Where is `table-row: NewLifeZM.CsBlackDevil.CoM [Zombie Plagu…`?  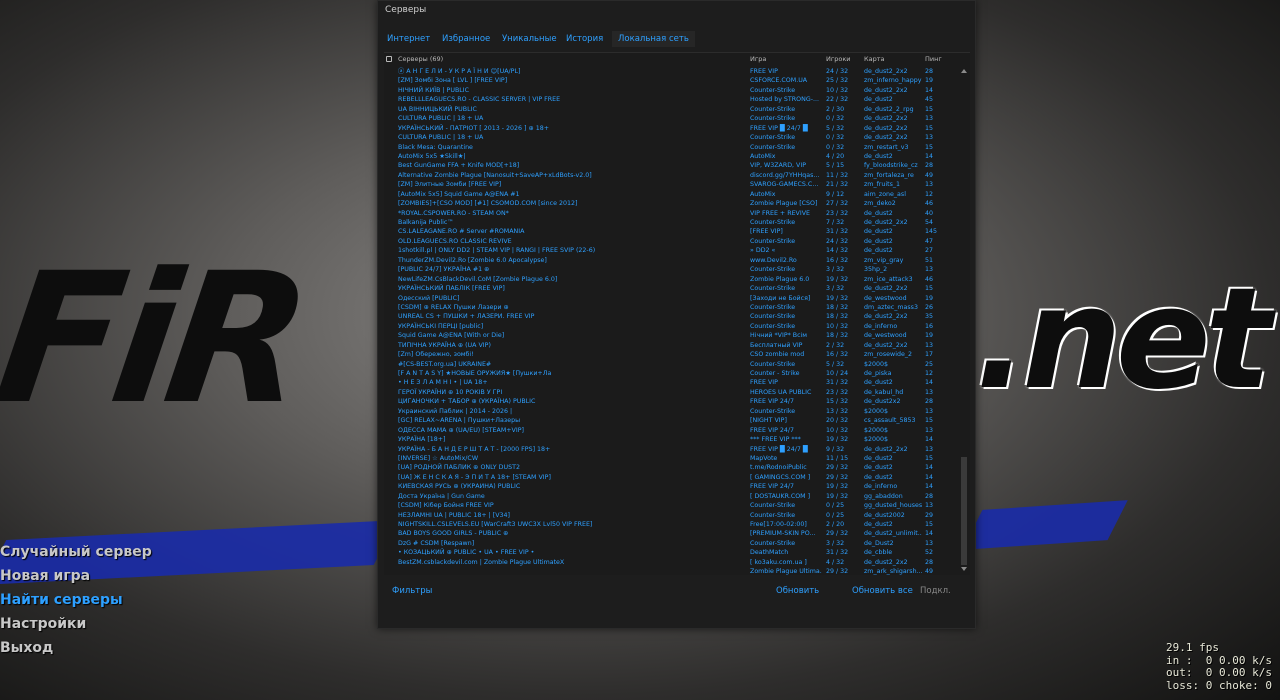 table-row: NewLifeZM.CsBlackDevil.CoM [Zombie Plagu… is located at coordinates (672, 279).